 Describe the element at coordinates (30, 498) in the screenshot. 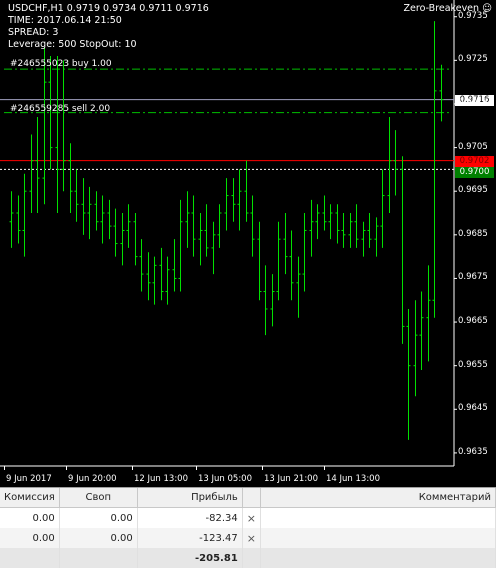

I see `col-commission: Комиссия` at that location.